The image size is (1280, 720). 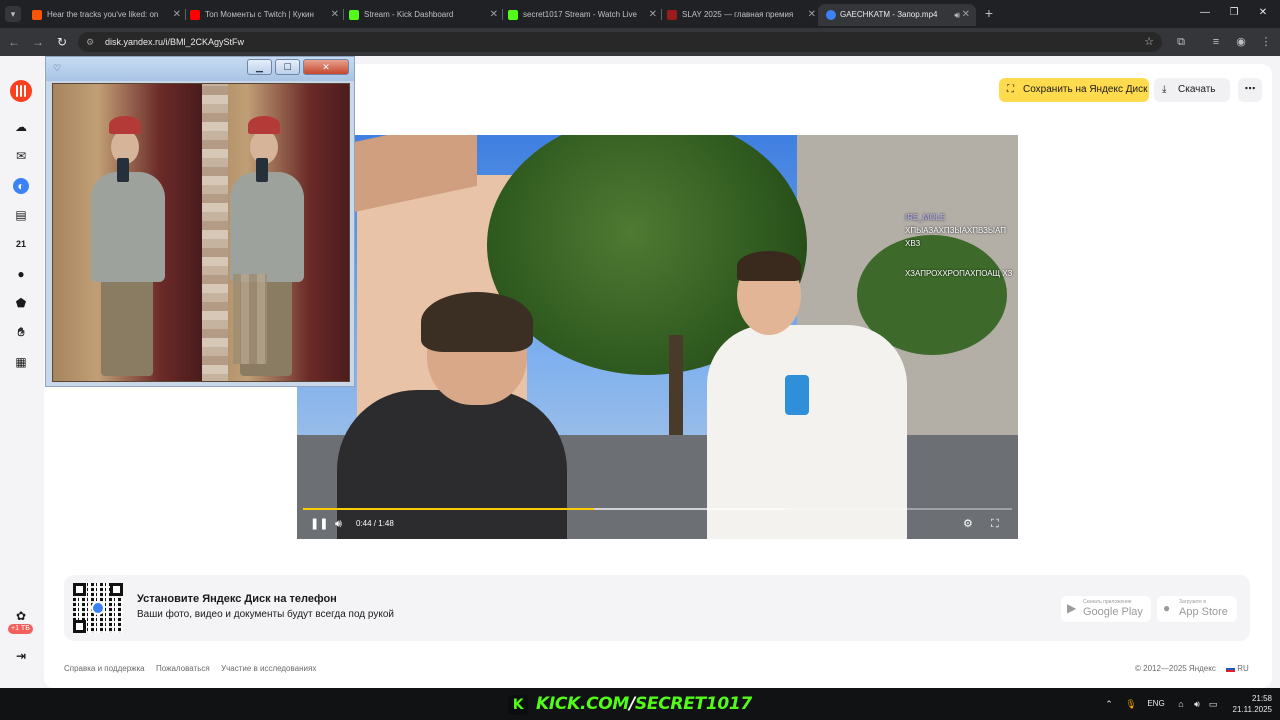 I want to click on tab-search-button: ▾, so click(x=13, y=14).